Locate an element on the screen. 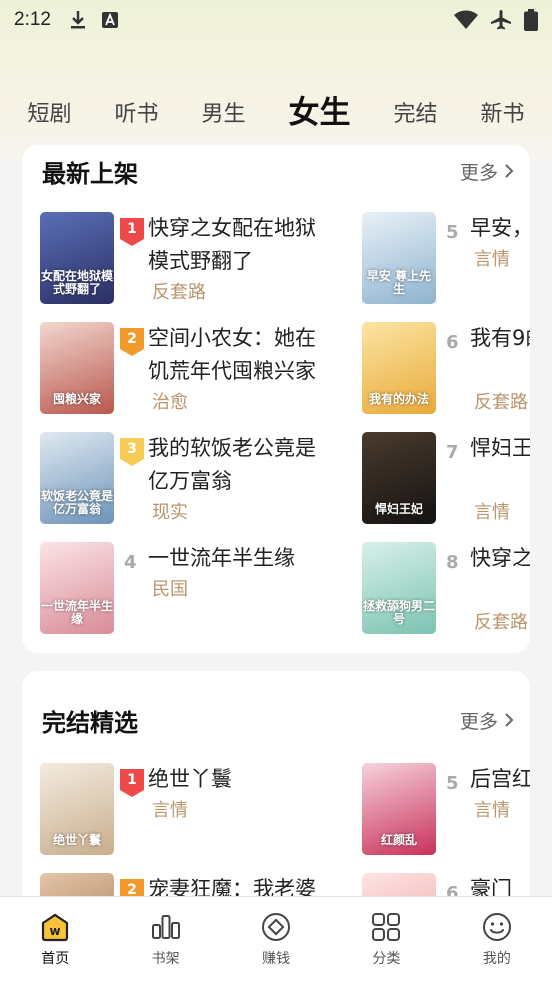 The height and width of the screenshot is (981, 552). book-cover: 软饭老公竟是亿万富翁 is located at coordinates (77, 478).